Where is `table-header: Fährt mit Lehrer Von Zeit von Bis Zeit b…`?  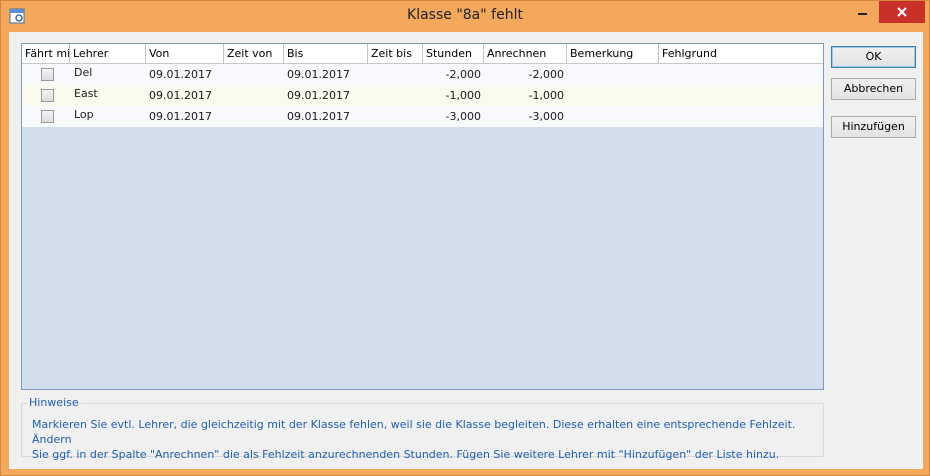
table-header: Fährt mit Lehrer Von Zeit von Bis Zeit b… is located at coordinates (422, 54).